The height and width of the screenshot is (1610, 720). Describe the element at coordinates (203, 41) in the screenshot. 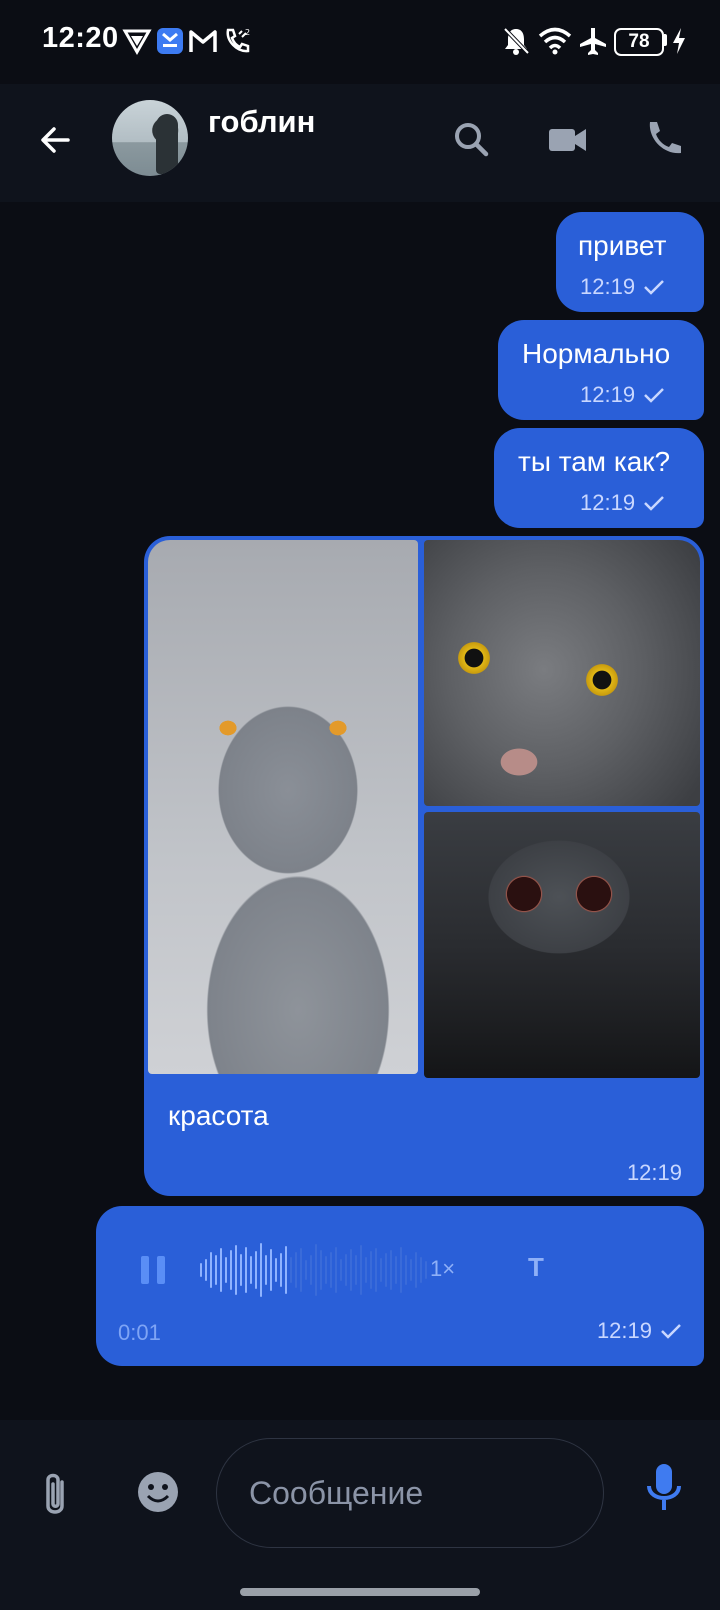

I see `gmail-icon` at that location.